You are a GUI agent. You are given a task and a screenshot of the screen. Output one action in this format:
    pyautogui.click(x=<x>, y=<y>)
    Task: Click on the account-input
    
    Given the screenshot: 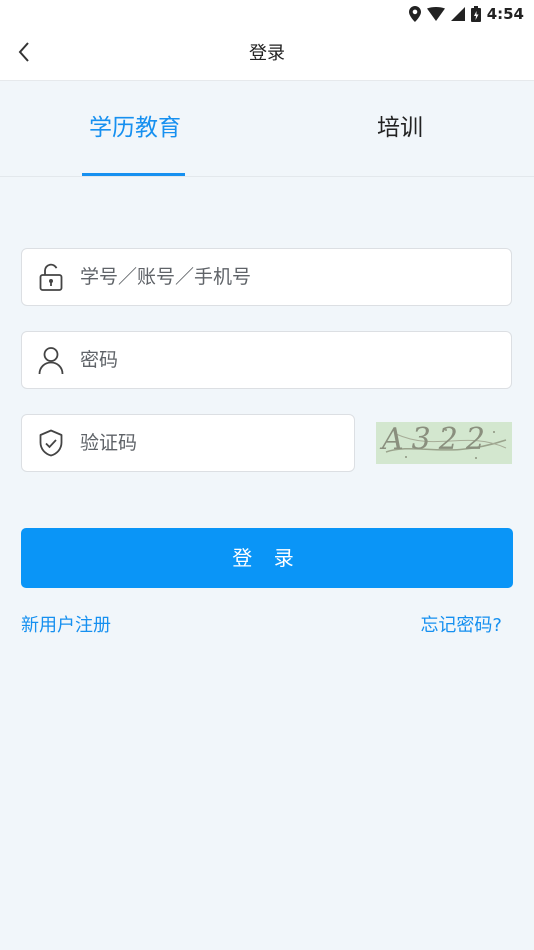 What is the action you would take?
    pyautogui.click(x=290, y=277)
    